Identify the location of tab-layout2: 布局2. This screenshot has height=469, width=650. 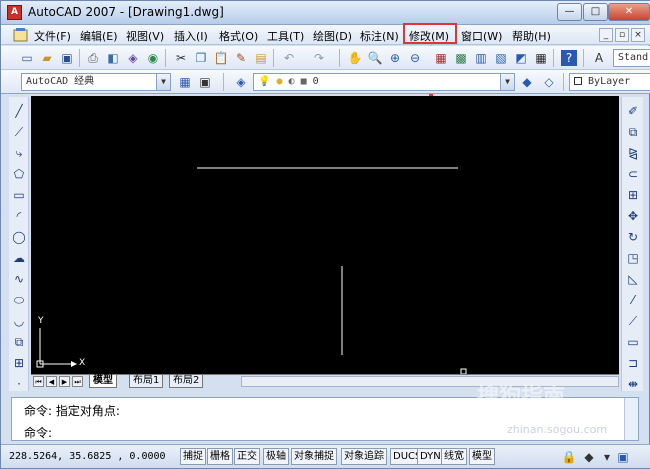
(186, 381).